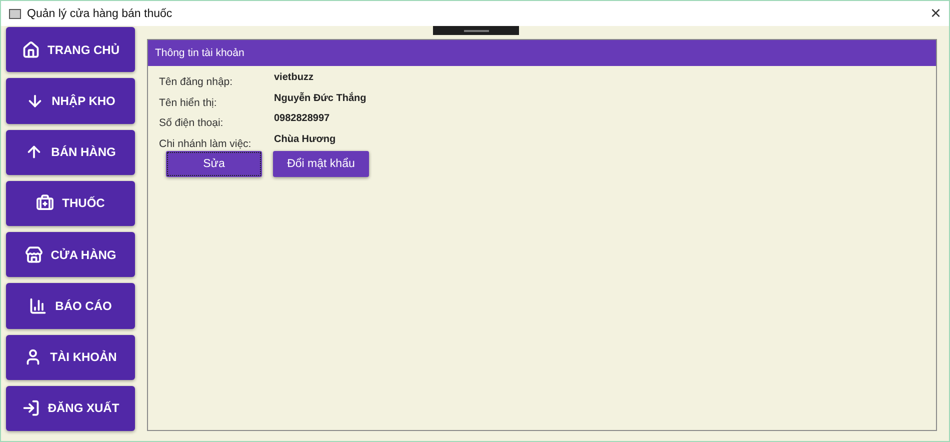 This screenshot has width=950, height=442. Describe the element at coordinates (100, 14) in the screenshot. I see `window-title: Quản lý cửa hàng bán thuốc` at that location.